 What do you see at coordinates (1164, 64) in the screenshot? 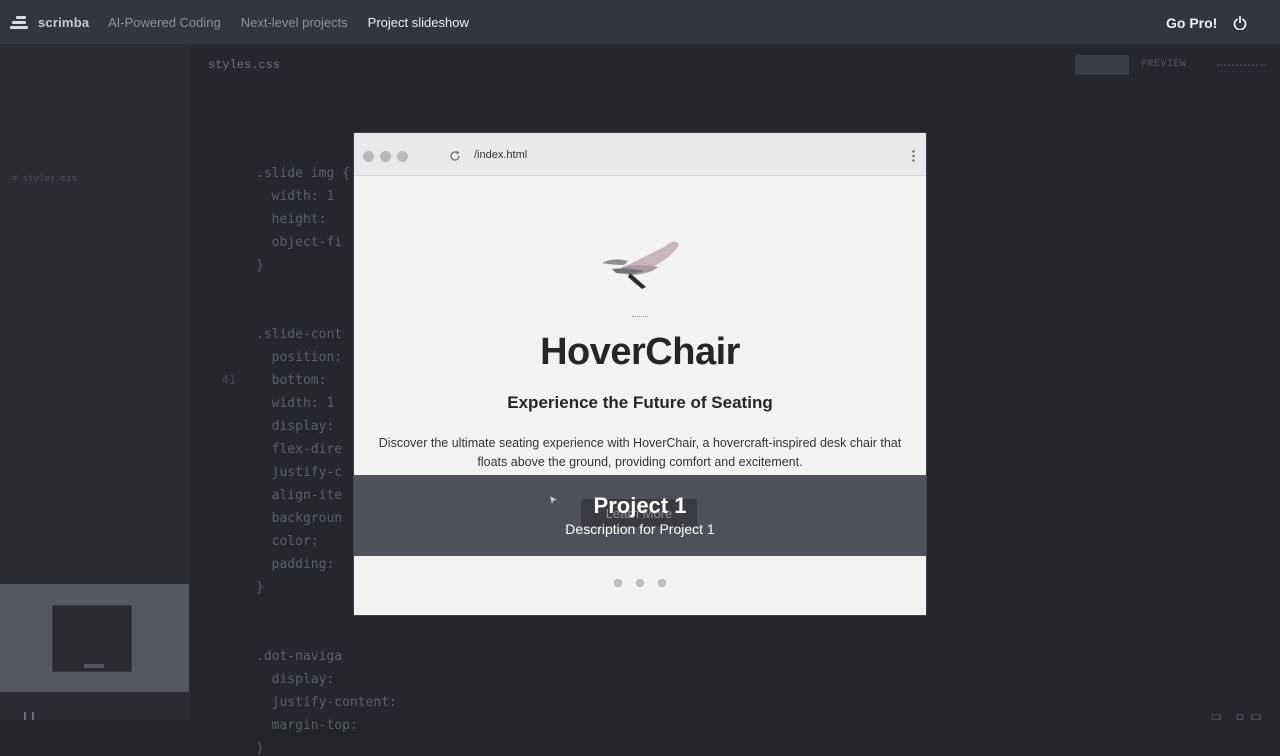
I see `tab-preview: PREVIEW` at bounding box center [1164, 64].